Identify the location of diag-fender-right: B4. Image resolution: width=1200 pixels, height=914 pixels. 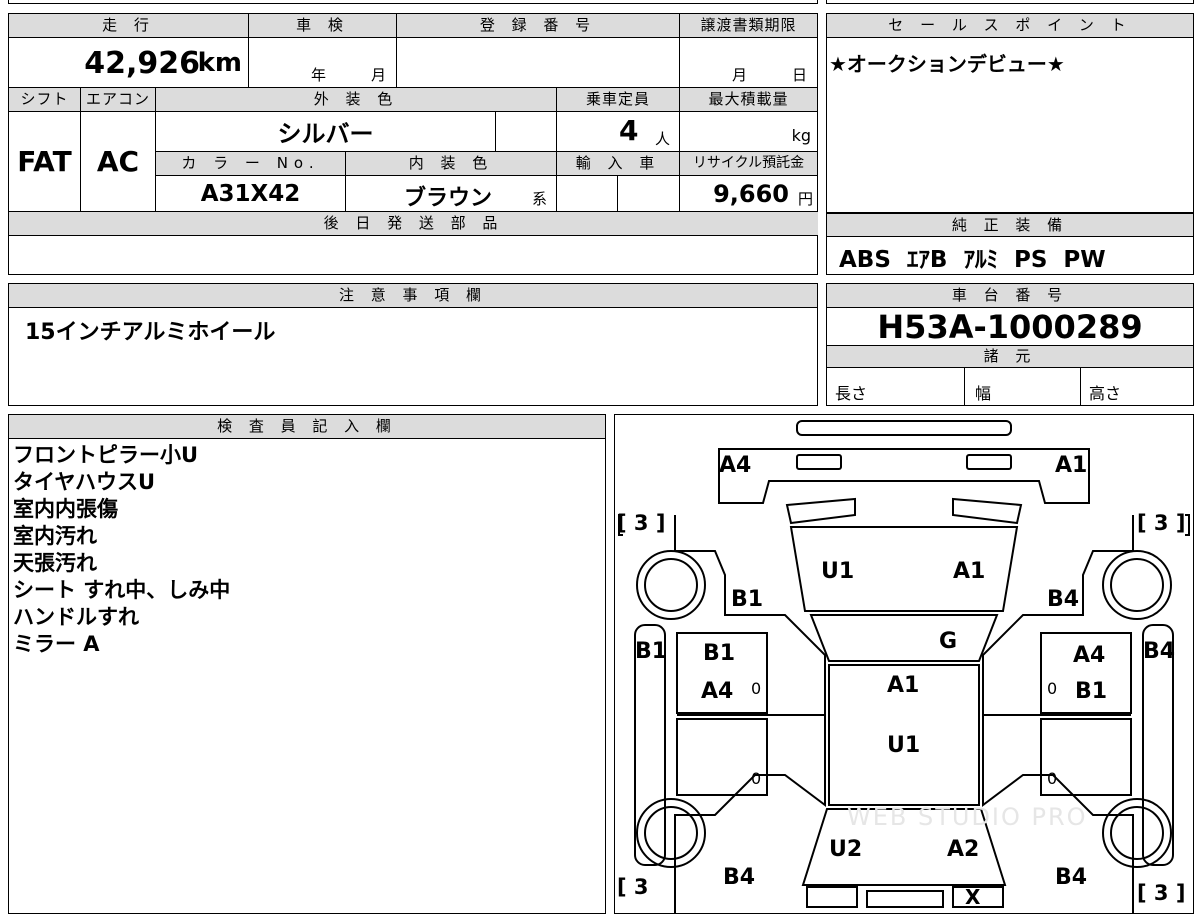
(1063, 599).